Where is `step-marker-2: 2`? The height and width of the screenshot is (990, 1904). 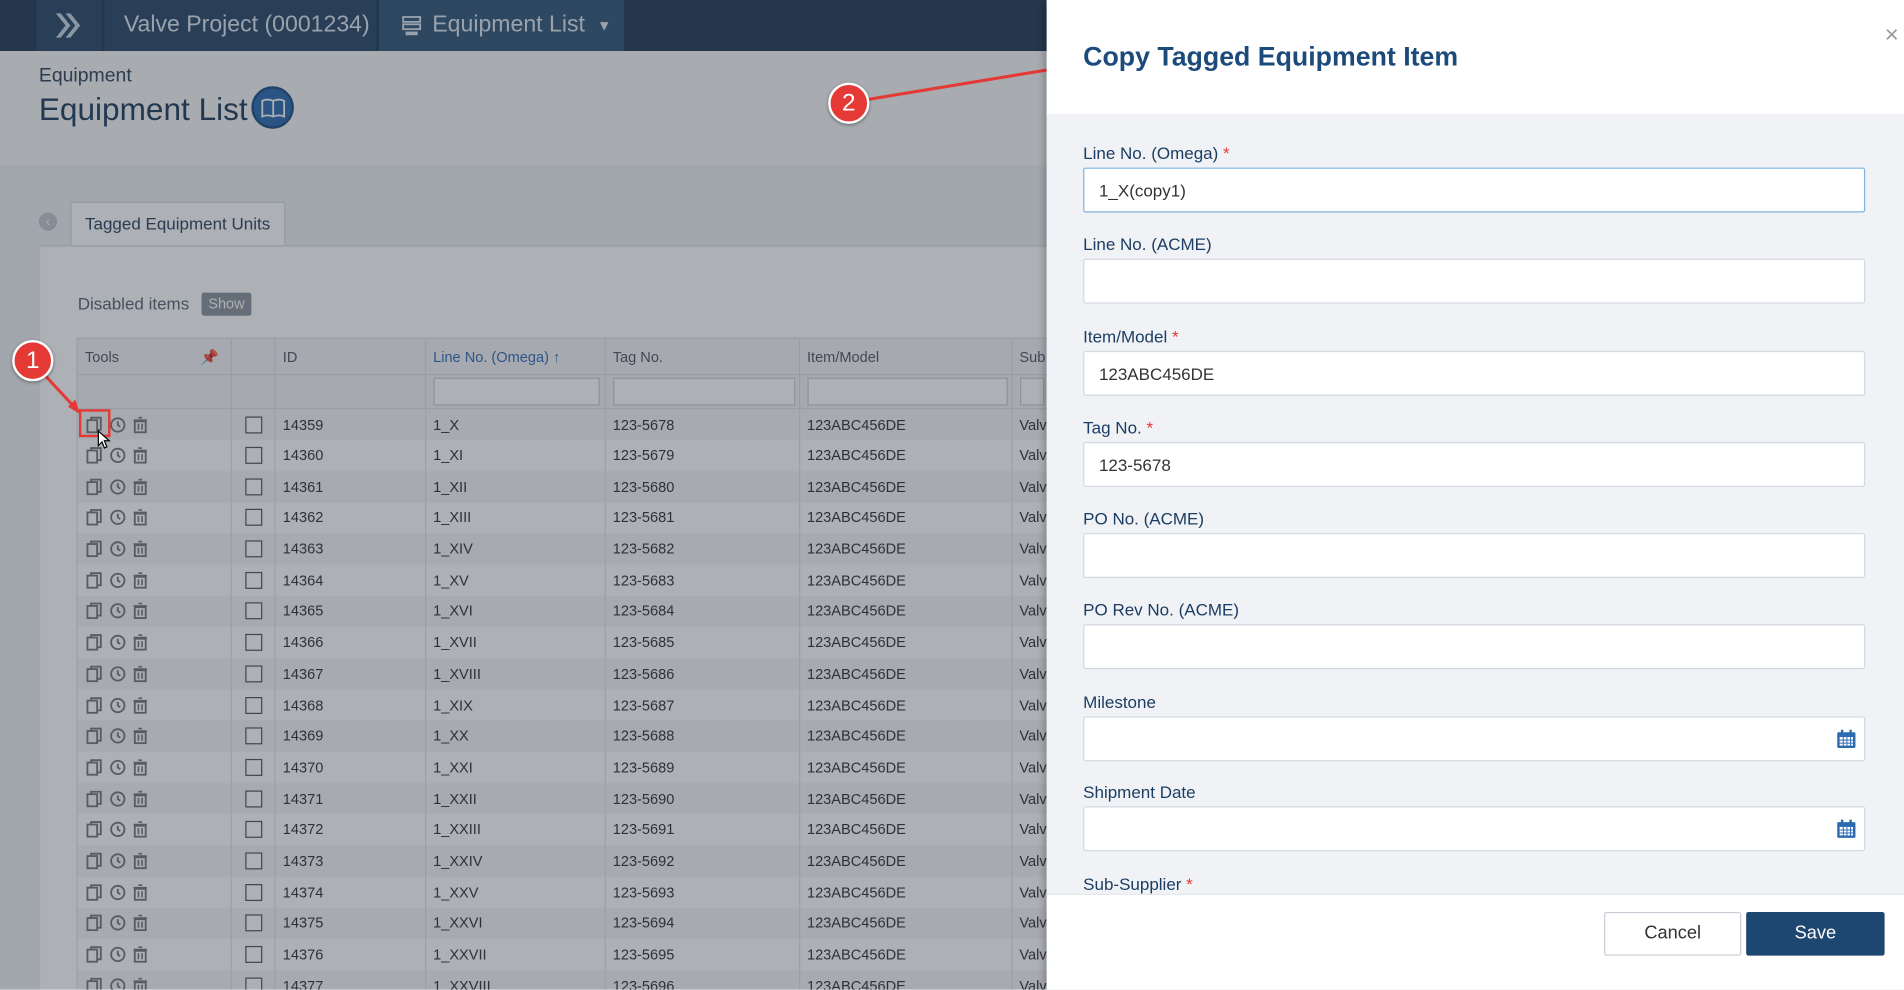 step-marker-2: 2 is located at coordinates (849, 103).